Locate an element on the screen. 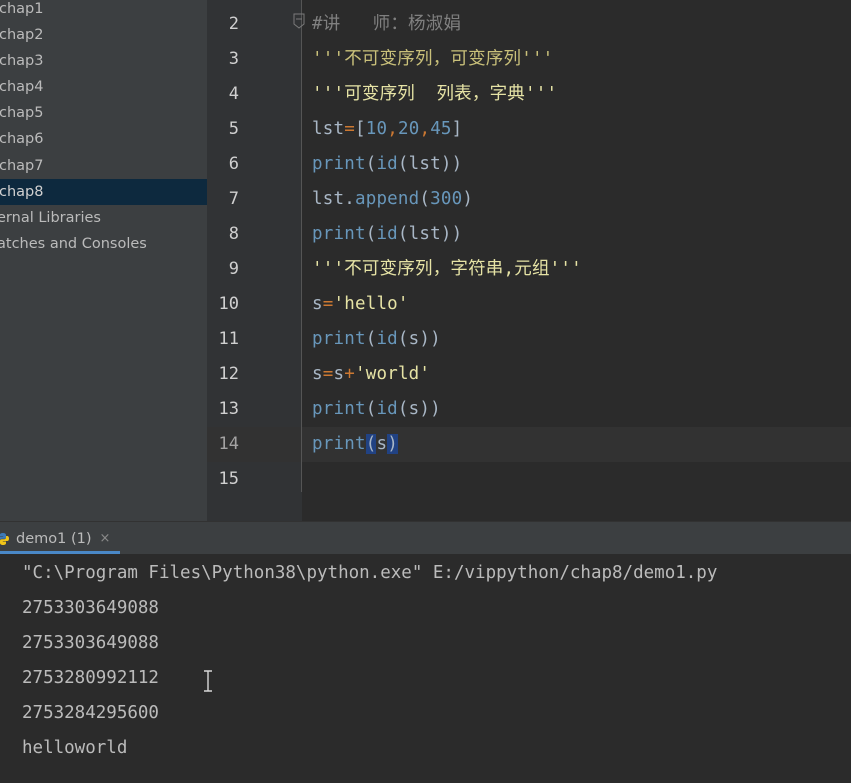 The width and height of the screenshot is (851, 783). run-tab-label: demo1 (1) is located at coordinates (54, 538).